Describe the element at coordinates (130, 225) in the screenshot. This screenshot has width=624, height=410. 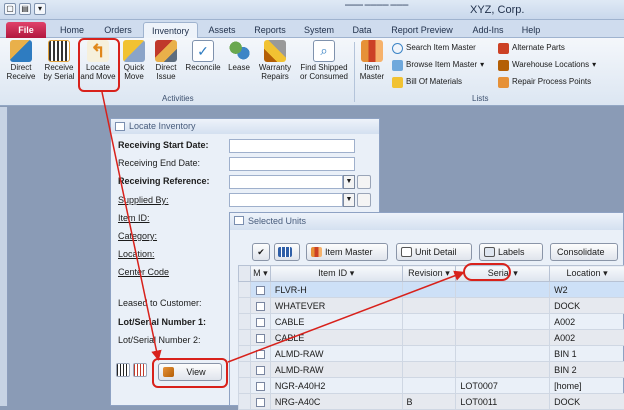
I see `arrow-locate-to-view` at that location.